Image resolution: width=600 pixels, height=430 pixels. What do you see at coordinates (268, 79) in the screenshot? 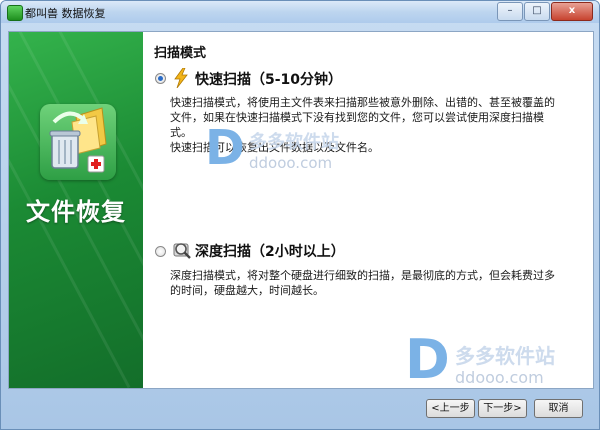
I see `quick-scan-label: 快速扫描（5-10分钟）` at bounding box center [268, 79].